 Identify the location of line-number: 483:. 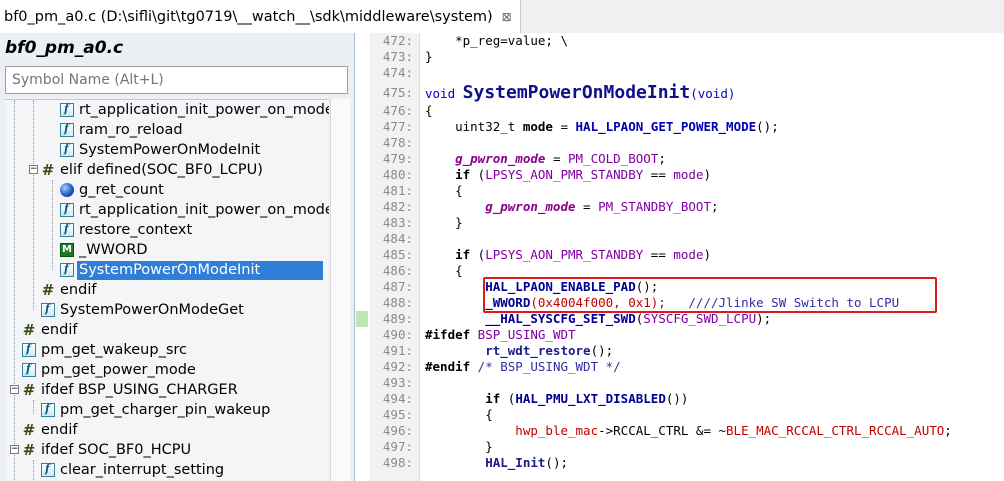
(397, 222).